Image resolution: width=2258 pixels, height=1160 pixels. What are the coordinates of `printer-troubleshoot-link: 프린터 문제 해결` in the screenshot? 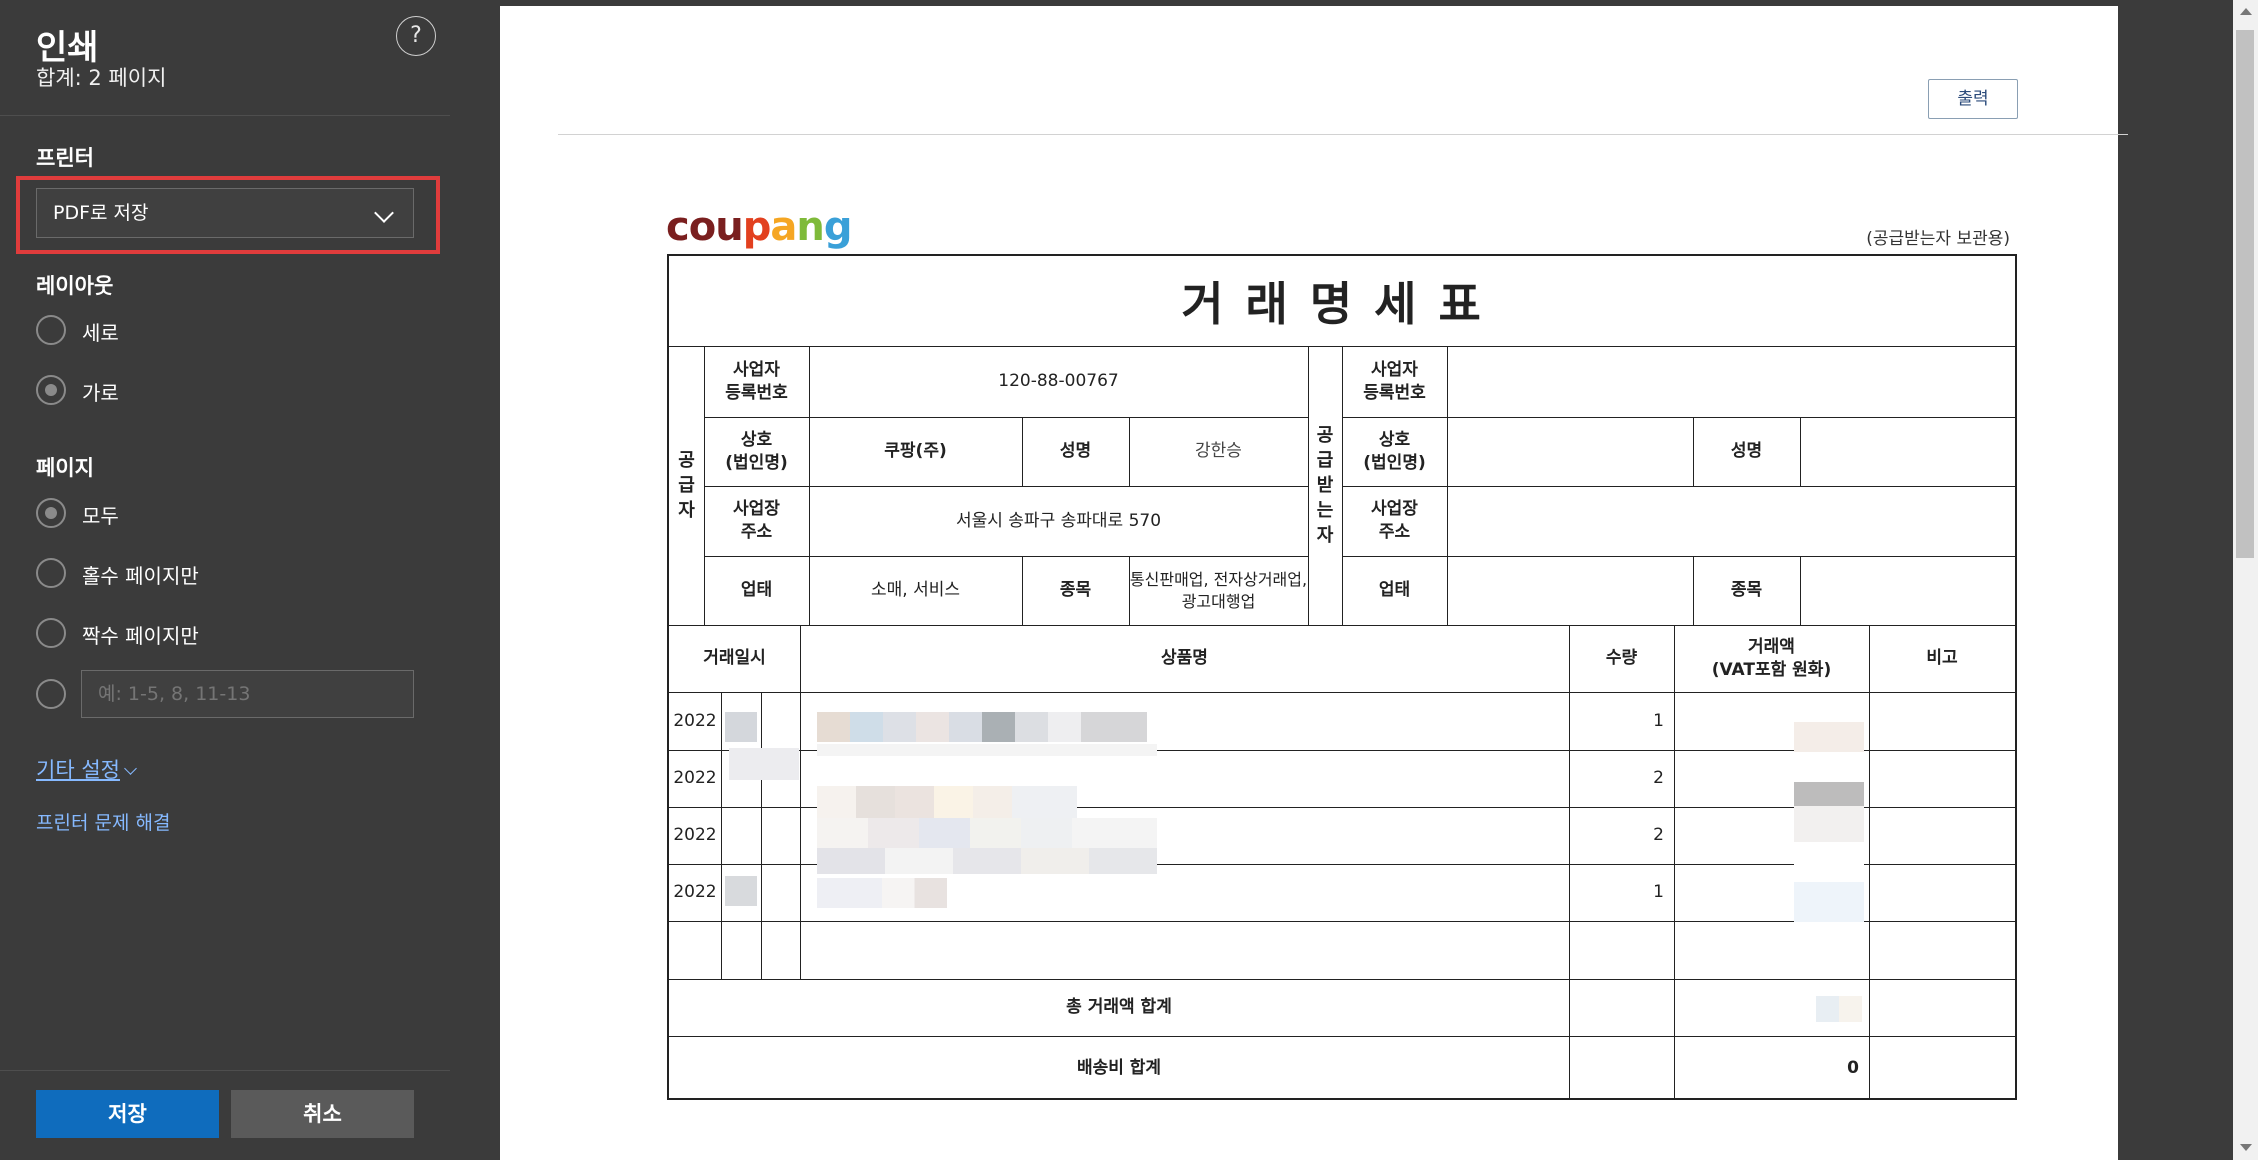 It's located at (103, 821).